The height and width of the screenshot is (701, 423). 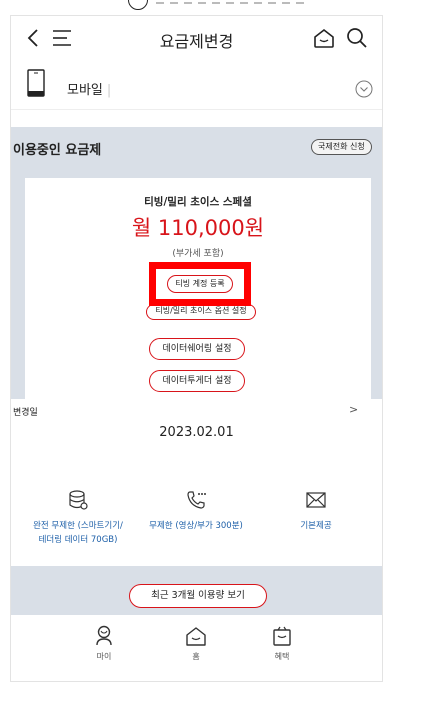 What do you see at coordinates (197, 381) in the screenshot?
I see `data-together-button: 데이터투게더 설정` at bounding box center [197, 381].